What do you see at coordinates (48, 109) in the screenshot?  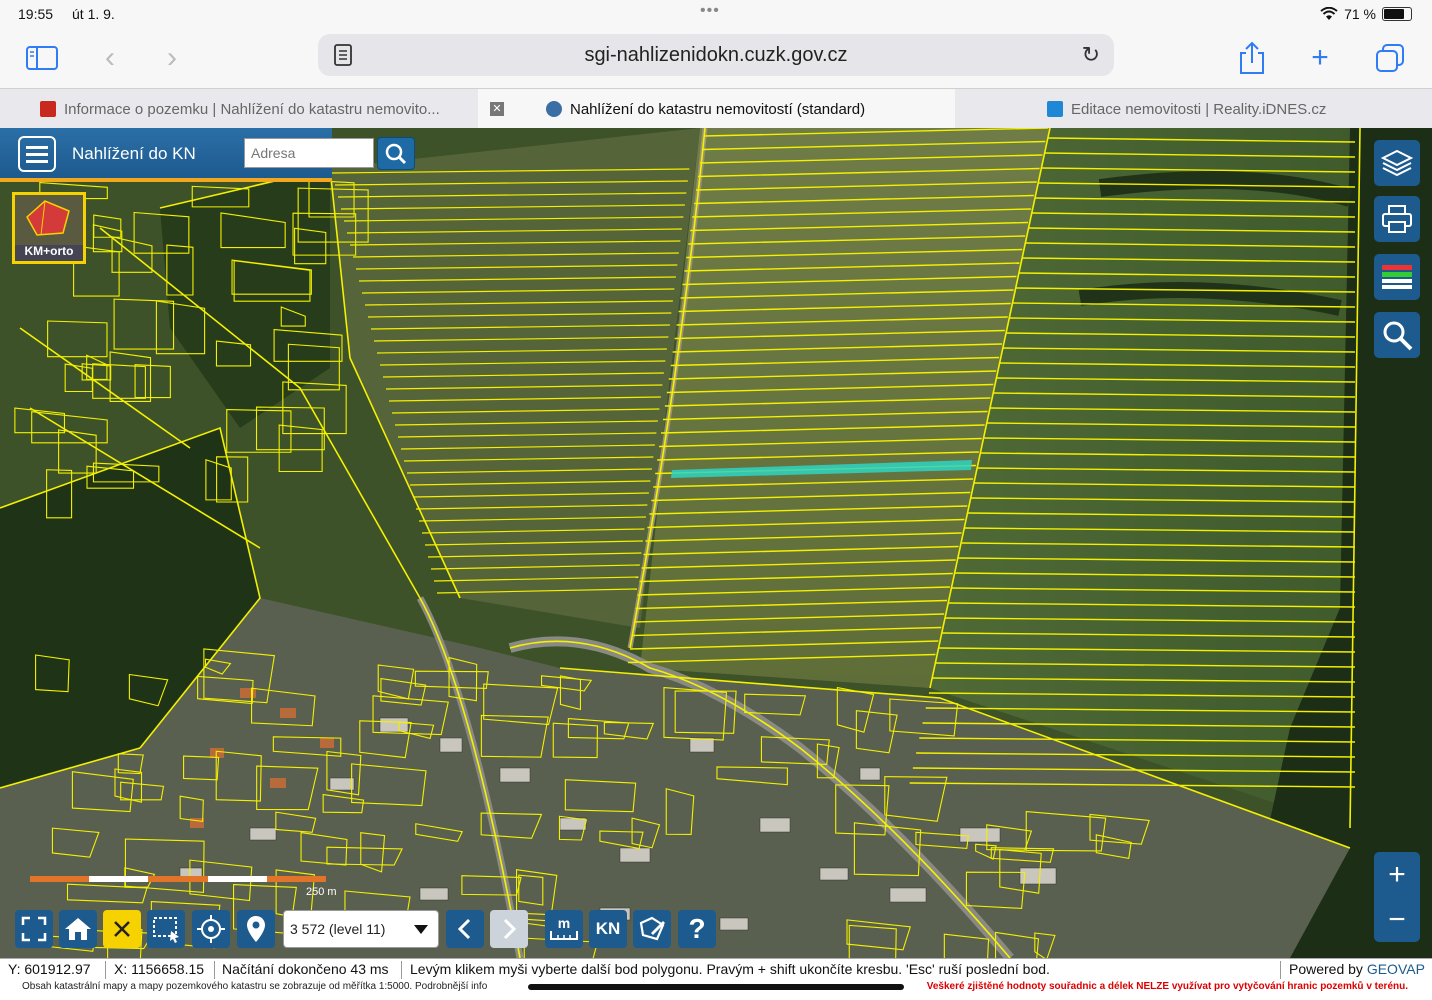 I see `cuzk-favicon-icon` at bounding box center [48, 109].